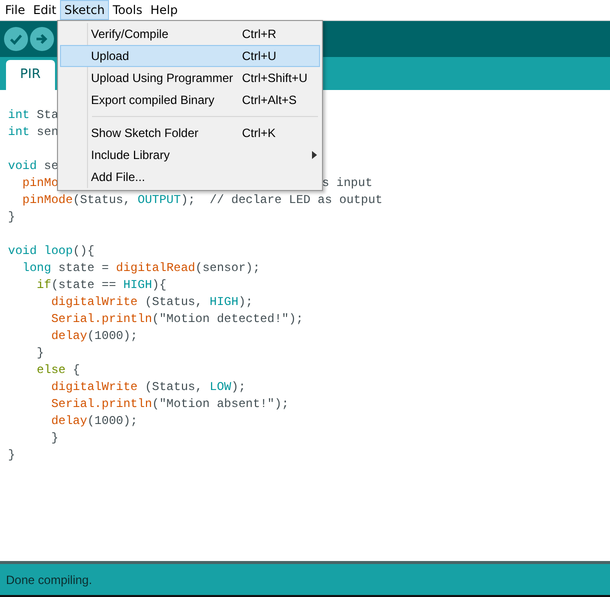 The width and height of the screenshot is (610, 597). What do you see at coordinates (190, 56) in the screenshot?
I see `menu-item: Upload Ctrl+U` at bounding box center [190, 56].